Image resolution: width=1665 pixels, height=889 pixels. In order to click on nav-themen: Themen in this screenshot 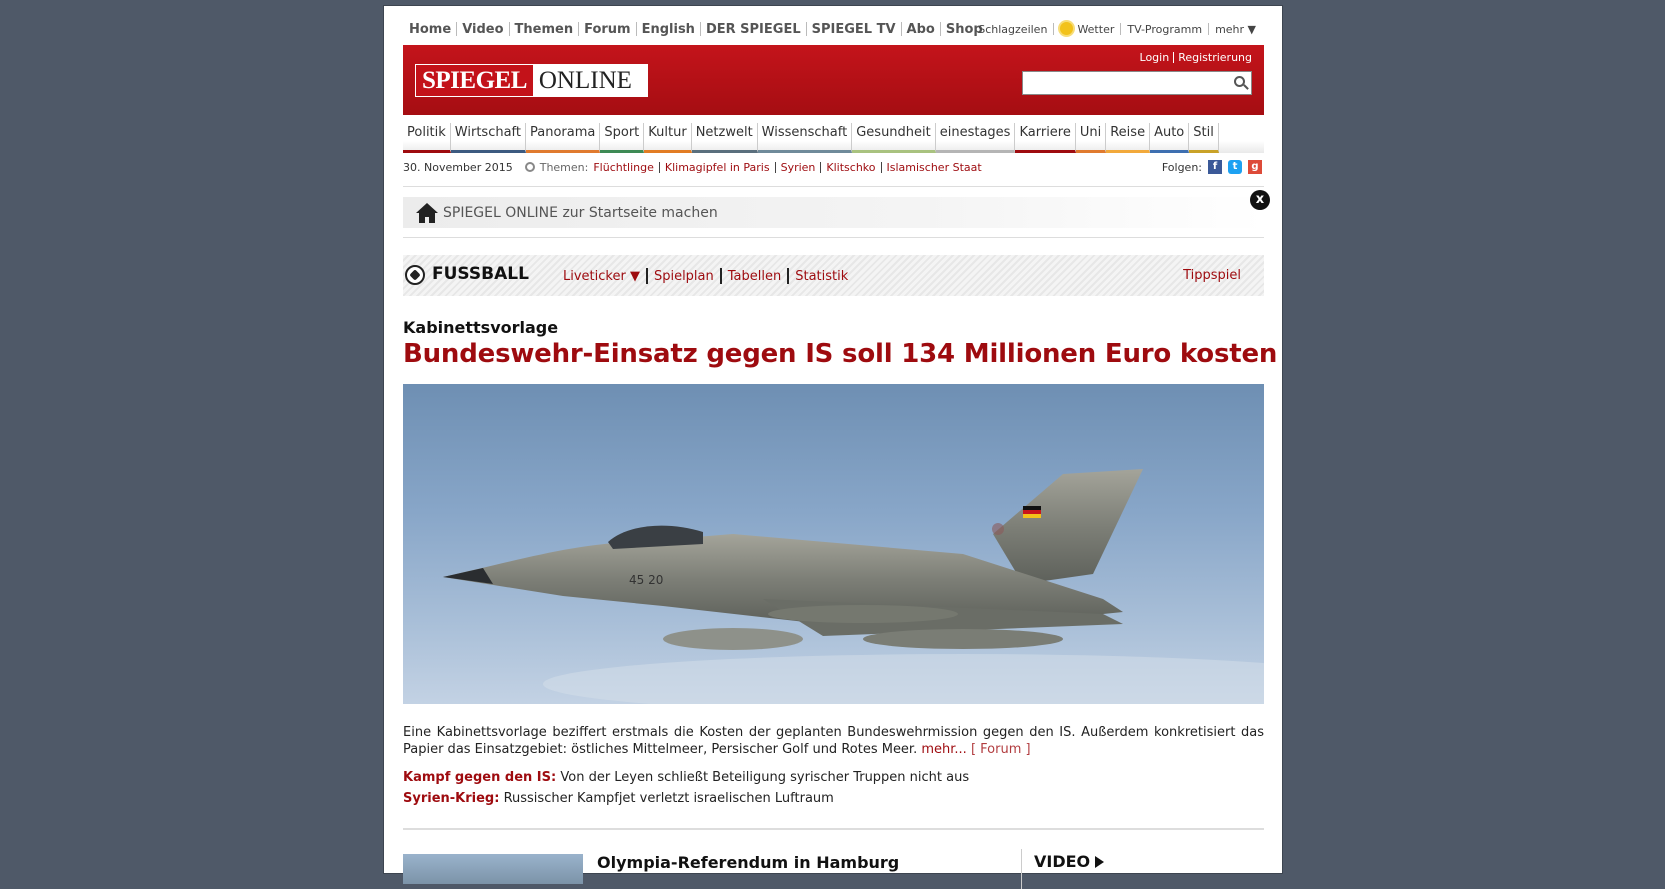, I will do `click(544, 29)`.